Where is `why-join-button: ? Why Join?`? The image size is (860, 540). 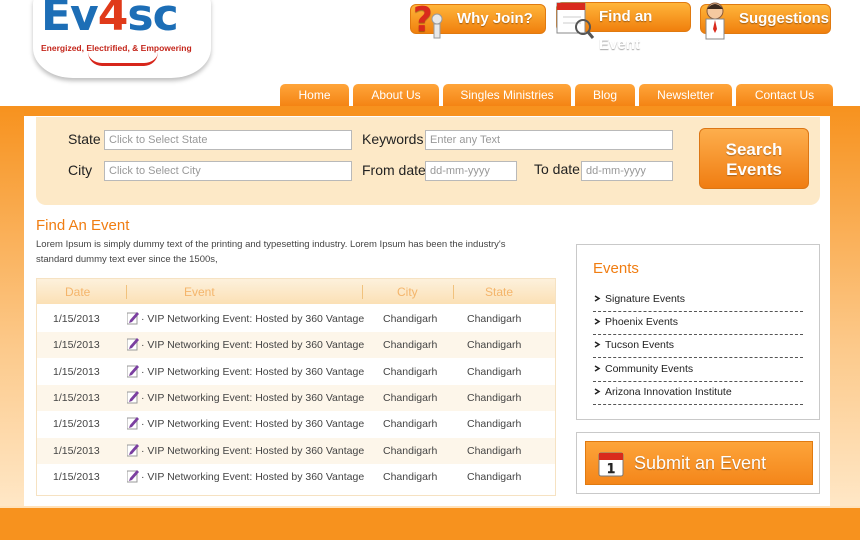
why-join-button: ? Why Join? is located at coordinates (478, 20).